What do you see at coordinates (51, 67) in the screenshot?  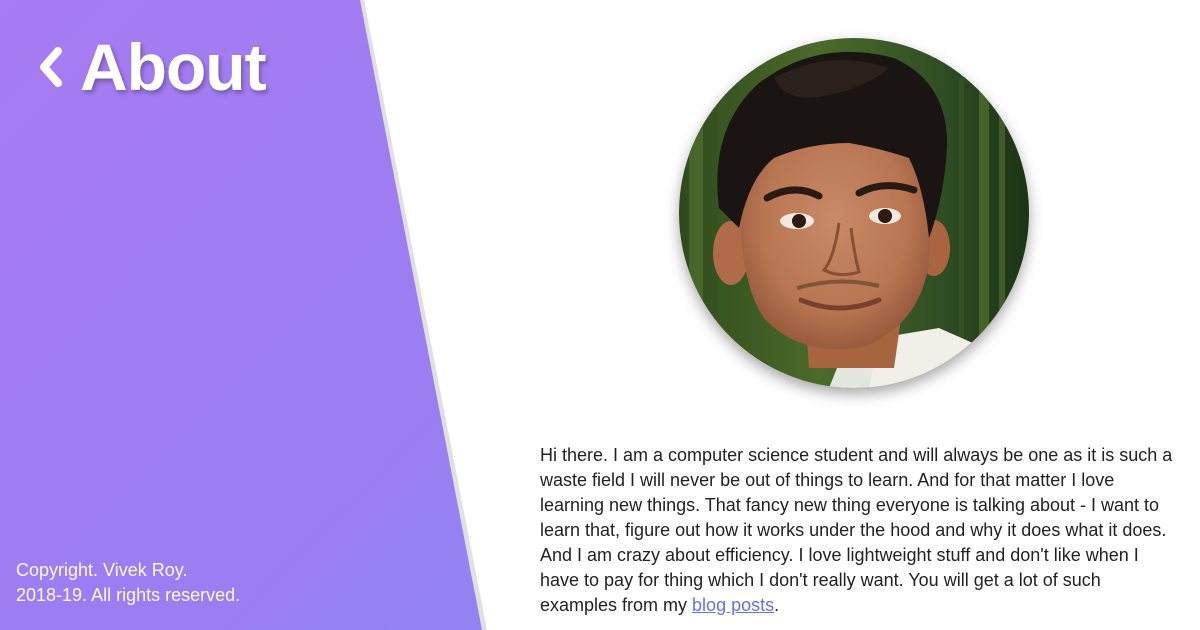 I see `chevron-left-icon` at bounding box center [51, 67].